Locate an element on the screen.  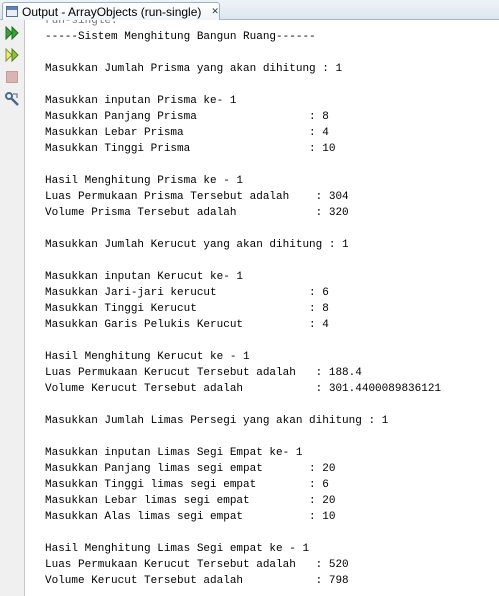
output-tab: Output - ArrayObjects (run-single) ✕ is located at coordinates (111, 11).